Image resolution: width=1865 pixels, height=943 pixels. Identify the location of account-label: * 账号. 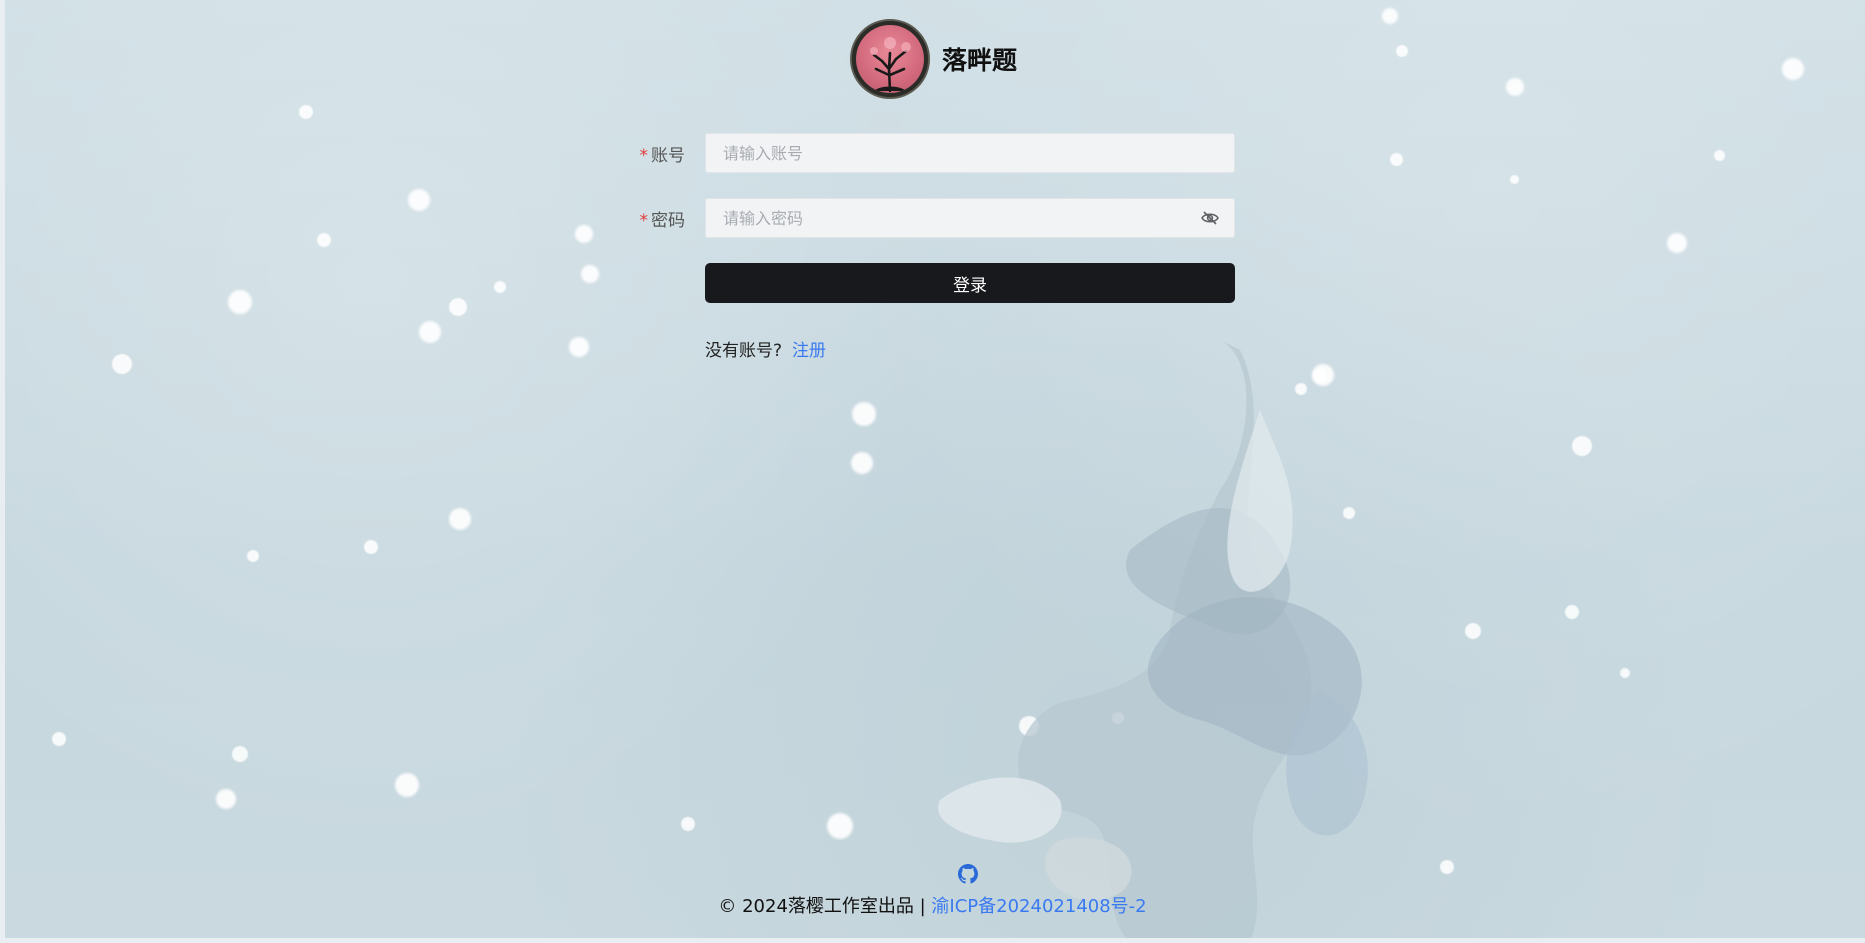
(662, 153).